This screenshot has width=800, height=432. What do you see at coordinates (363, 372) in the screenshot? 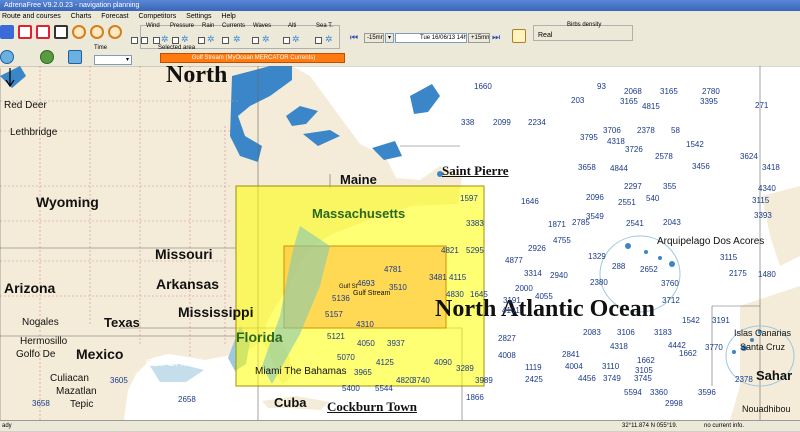
I see `depth-label: 3965` at bounding box center [363, 372].